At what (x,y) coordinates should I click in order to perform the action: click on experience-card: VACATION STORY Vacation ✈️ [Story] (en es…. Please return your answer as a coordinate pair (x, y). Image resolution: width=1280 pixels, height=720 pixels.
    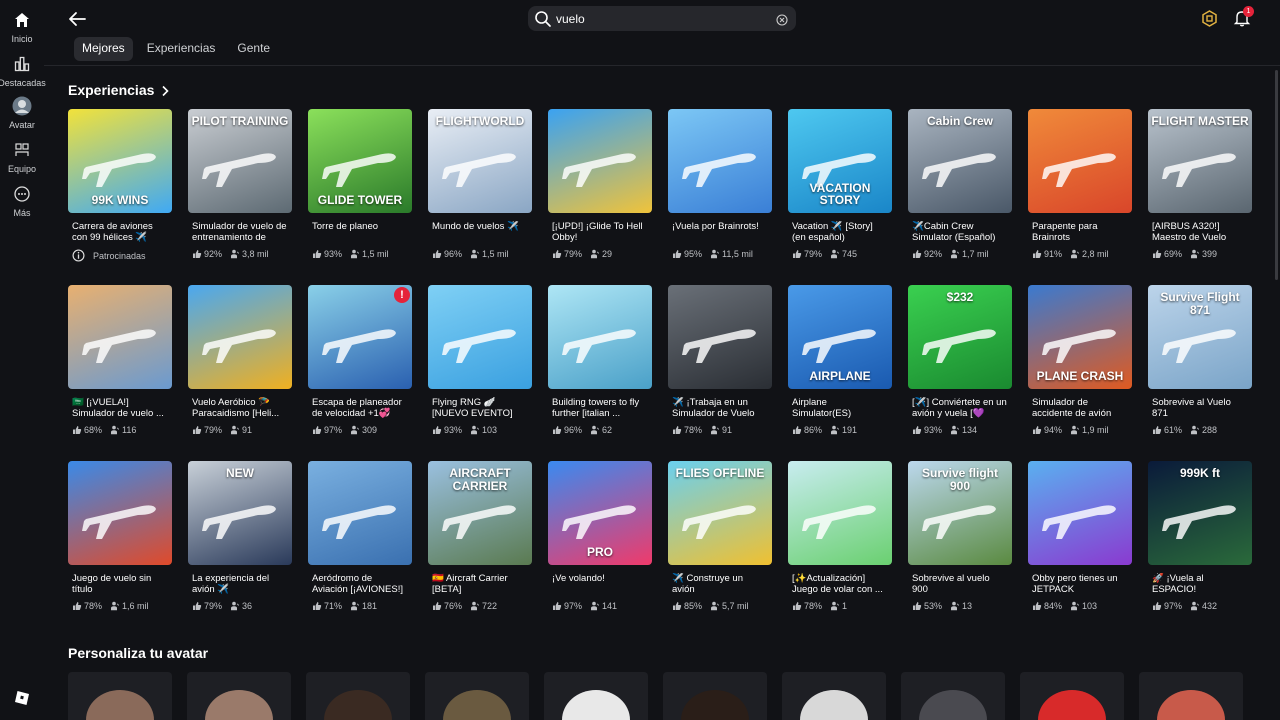
    Looking at the image, I should click on (840, 189).